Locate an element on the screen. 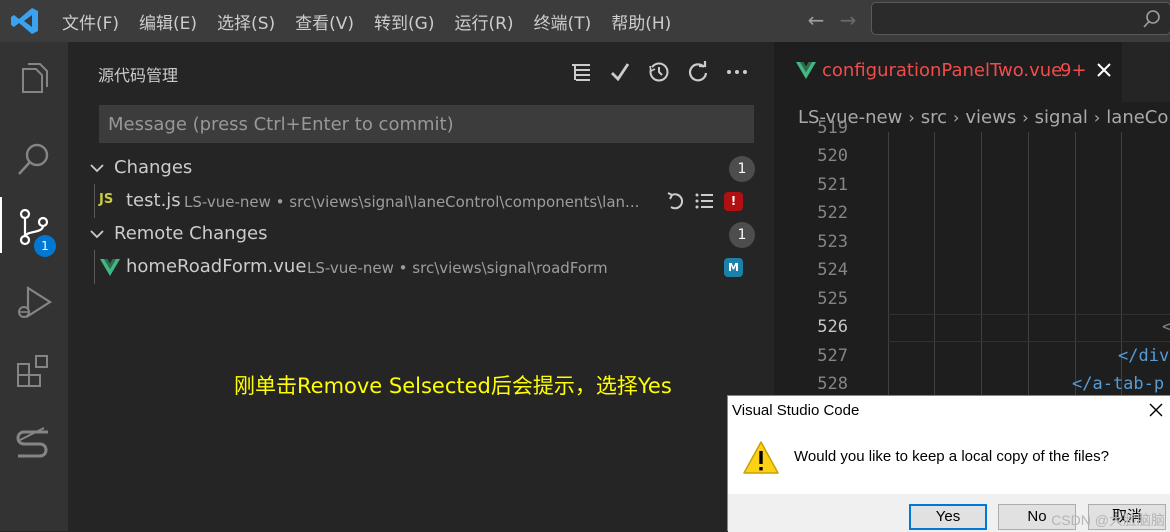  file-name: test.js is located at coordinates (153, 200).